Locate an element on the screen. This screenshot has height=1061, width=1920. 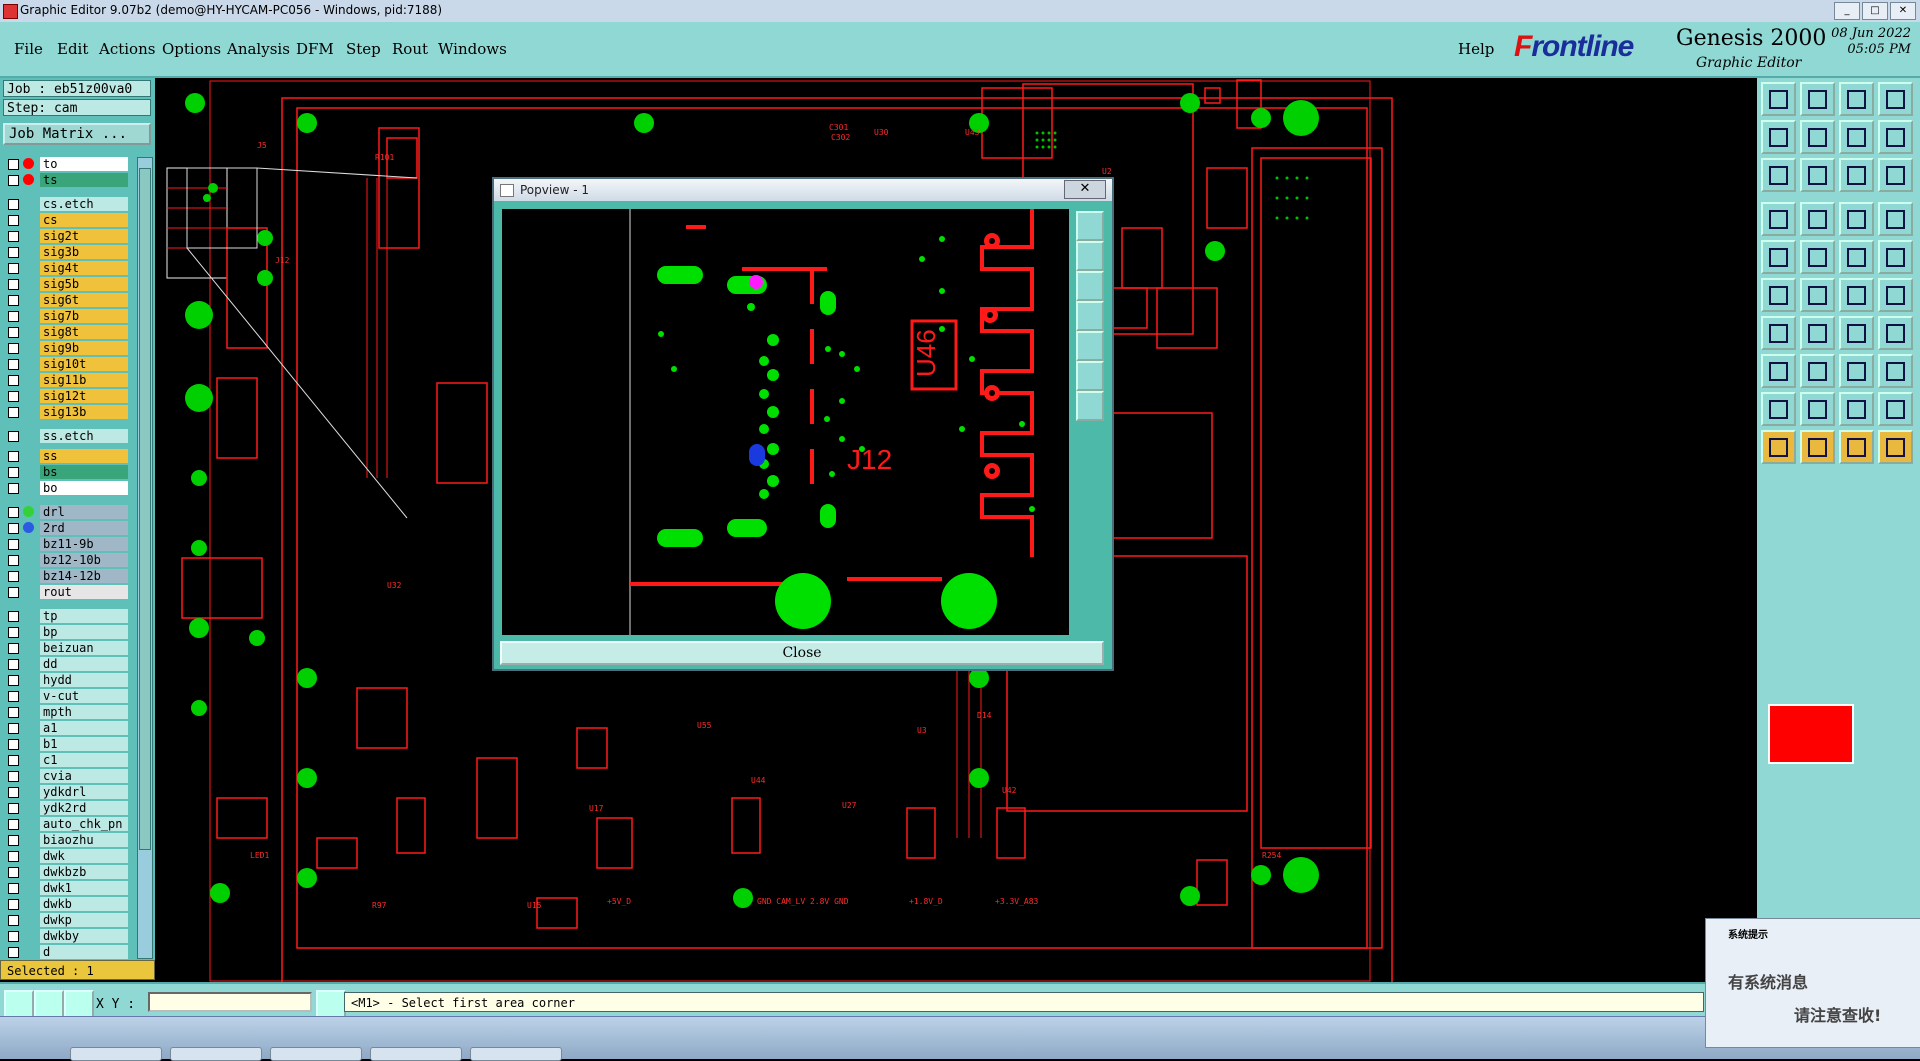
xy-input is located at coordinates (230, 1002).